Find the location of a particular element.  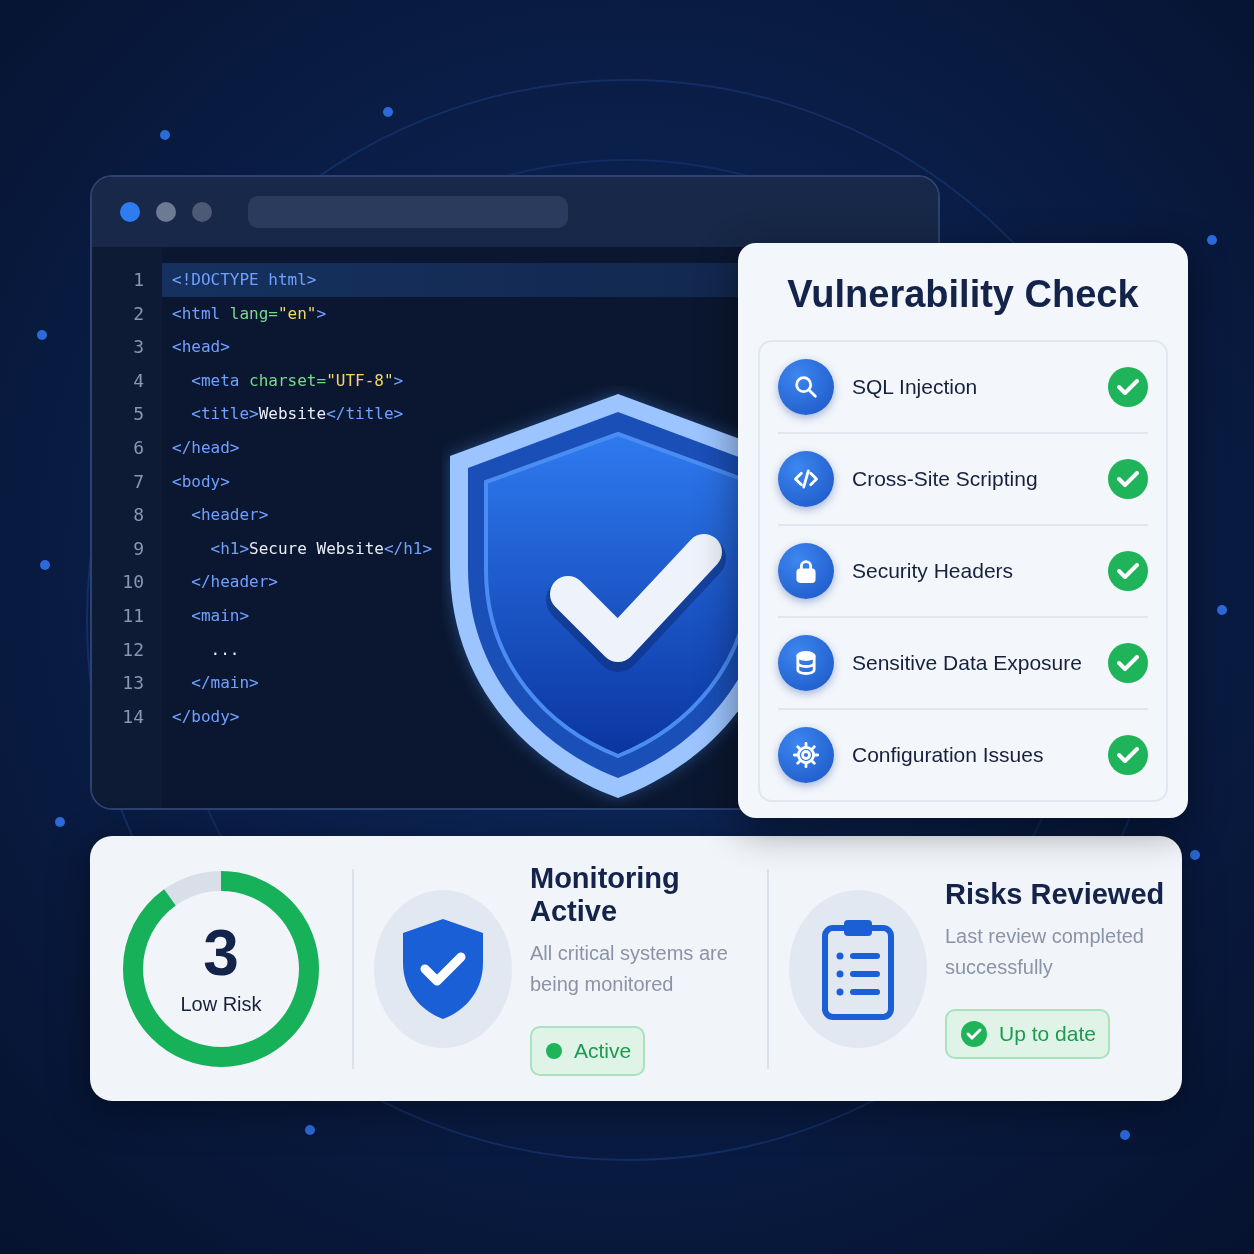

check-label: Cross-Site Scripting is located at coordinates (945, 479).